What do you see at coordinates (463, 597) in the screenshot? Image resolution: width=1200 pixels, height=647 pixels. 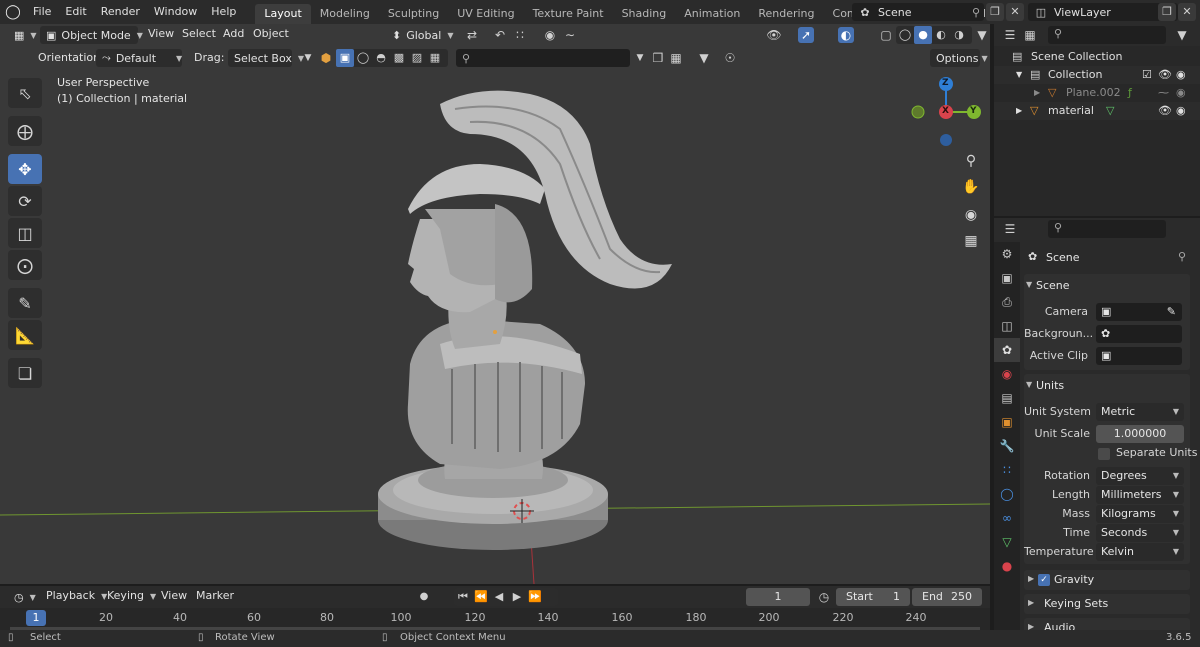 I see `jump-start-icon: ⏮` at bounding box center [463, 597].